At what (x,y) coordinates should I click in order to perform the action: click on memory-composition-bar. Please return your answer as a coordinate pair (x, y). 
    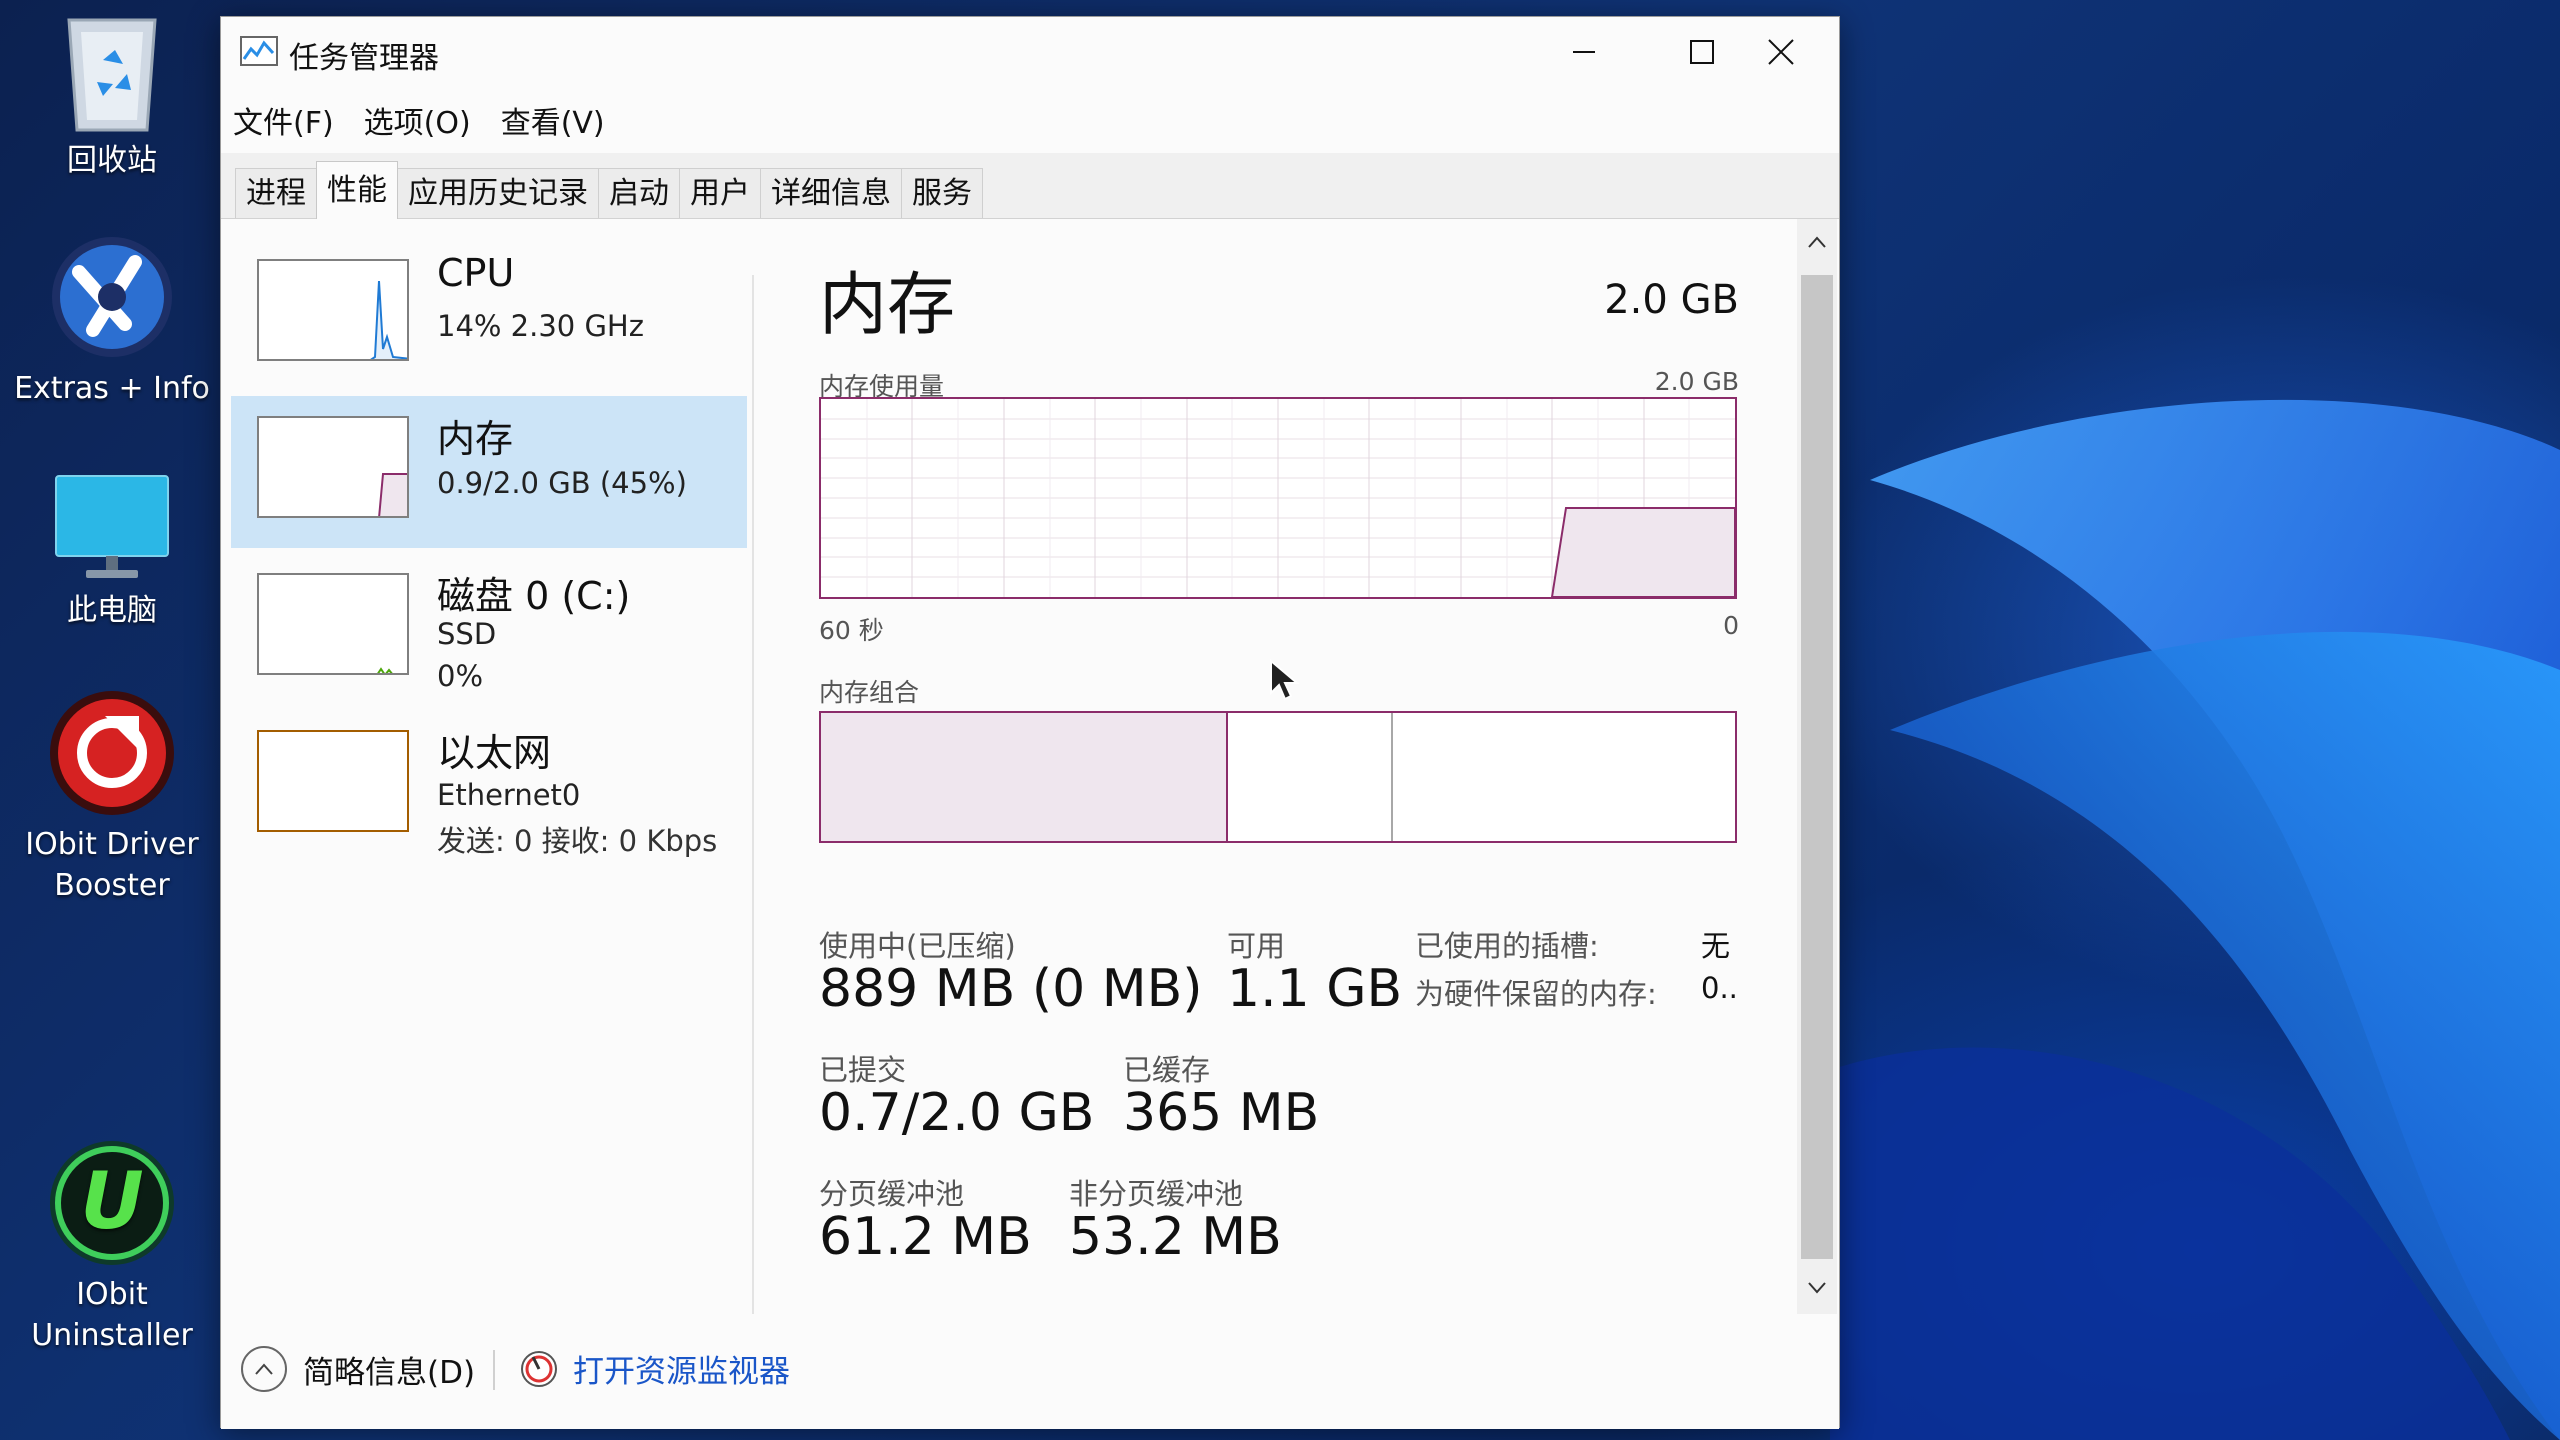
    Looking at the image, I should click on (1278, 777).